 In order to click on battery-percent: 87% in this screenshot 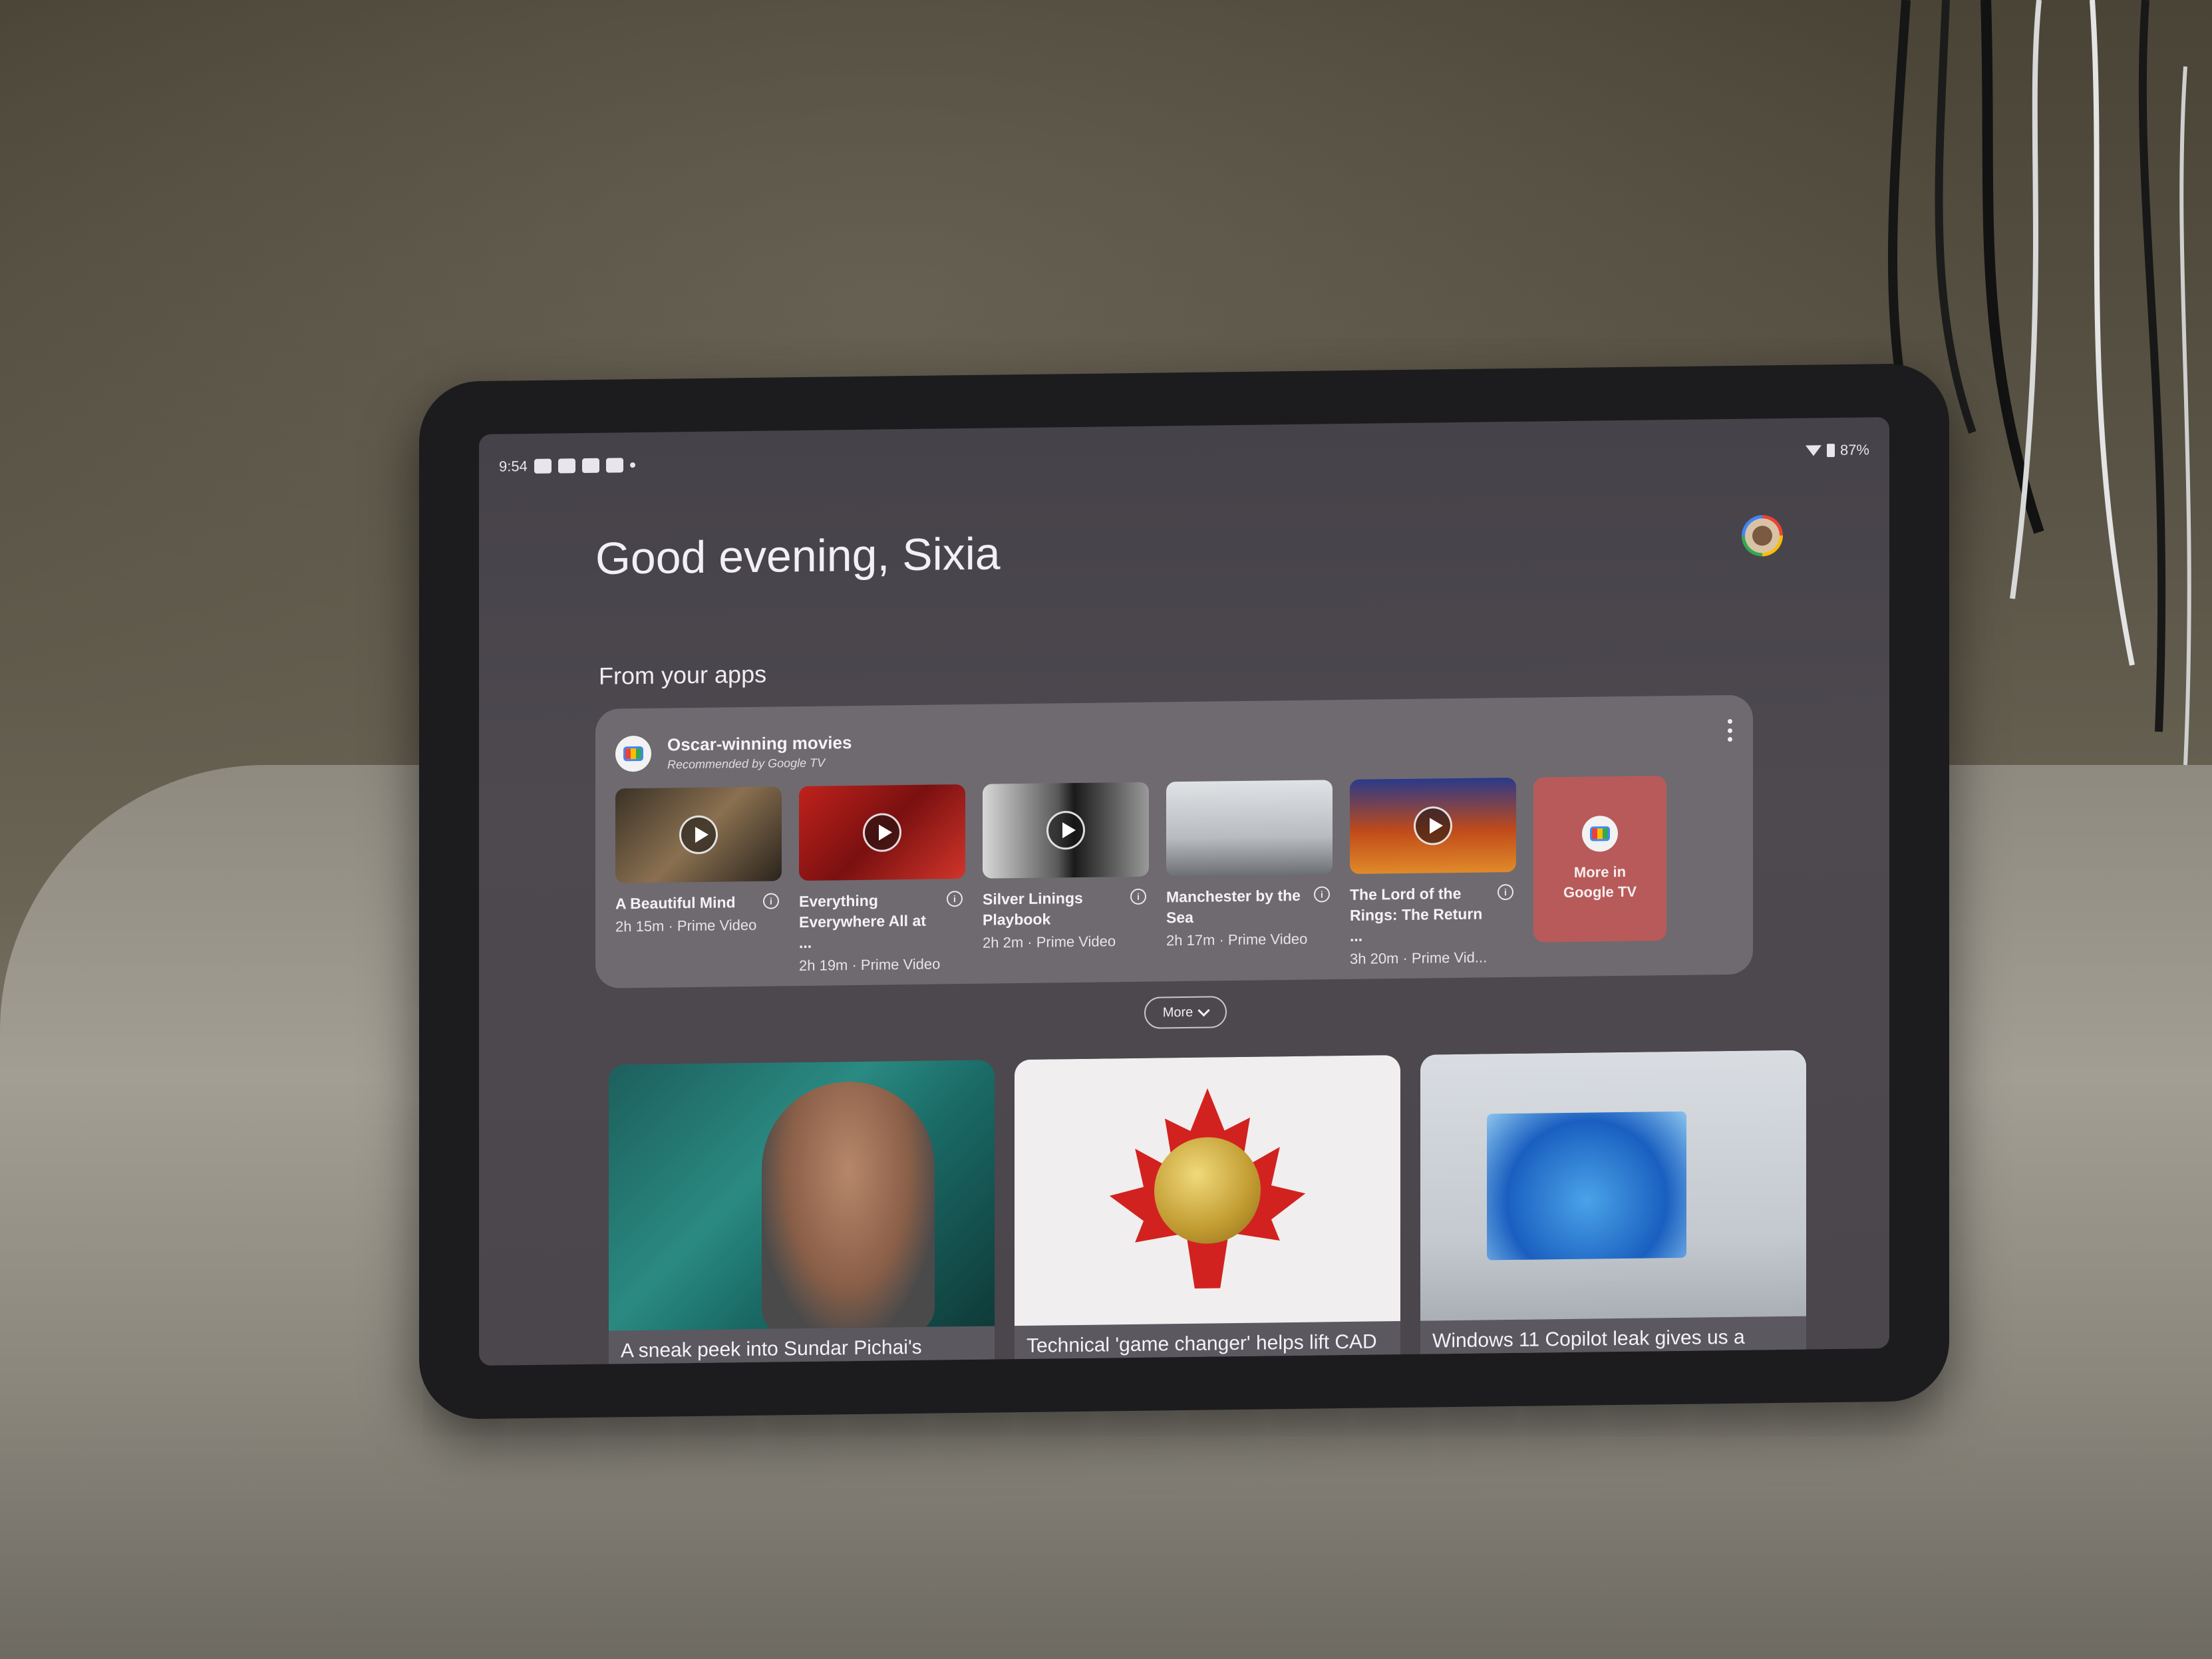, I will do `click(1854, 449)`.